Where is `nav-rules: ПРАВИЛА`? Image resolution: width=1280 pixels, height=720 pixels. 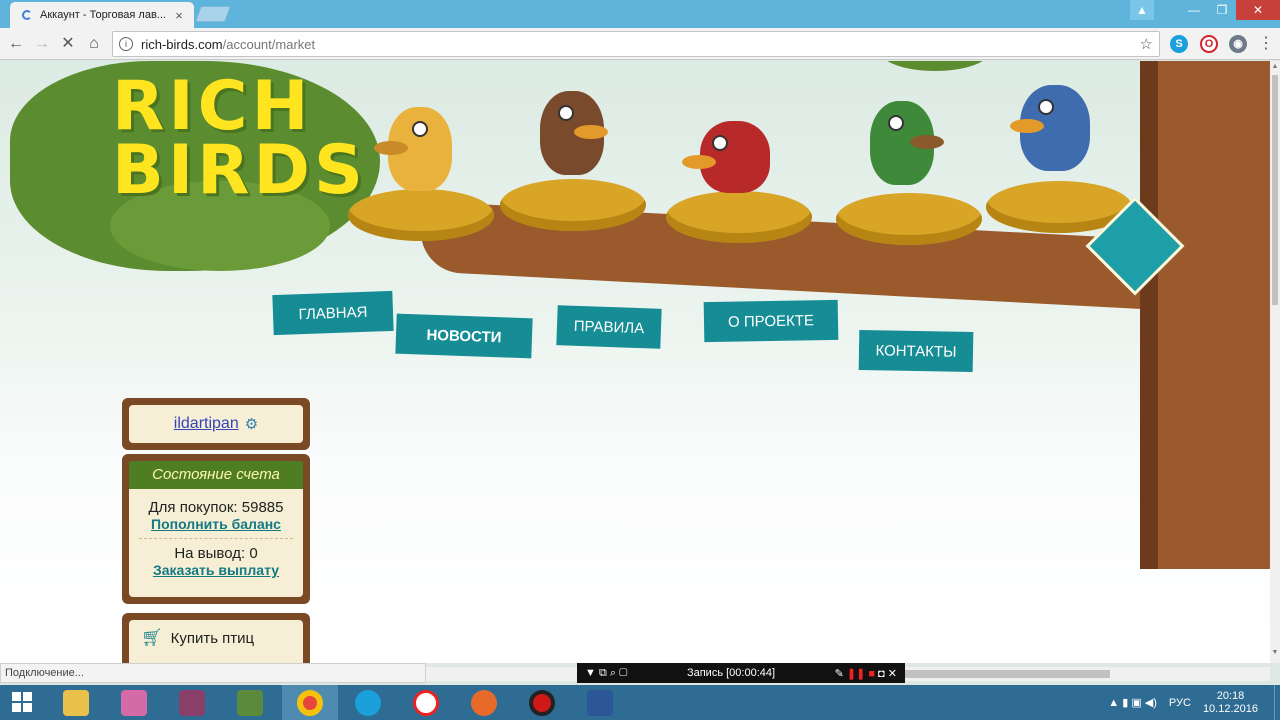 nav-rules: ПРАВИЛА is located at coordinates (609, 327).